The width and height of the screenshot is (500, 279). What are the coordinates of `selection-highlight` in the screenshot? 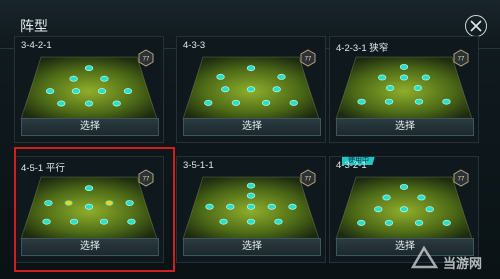 It's located at (94, 209).